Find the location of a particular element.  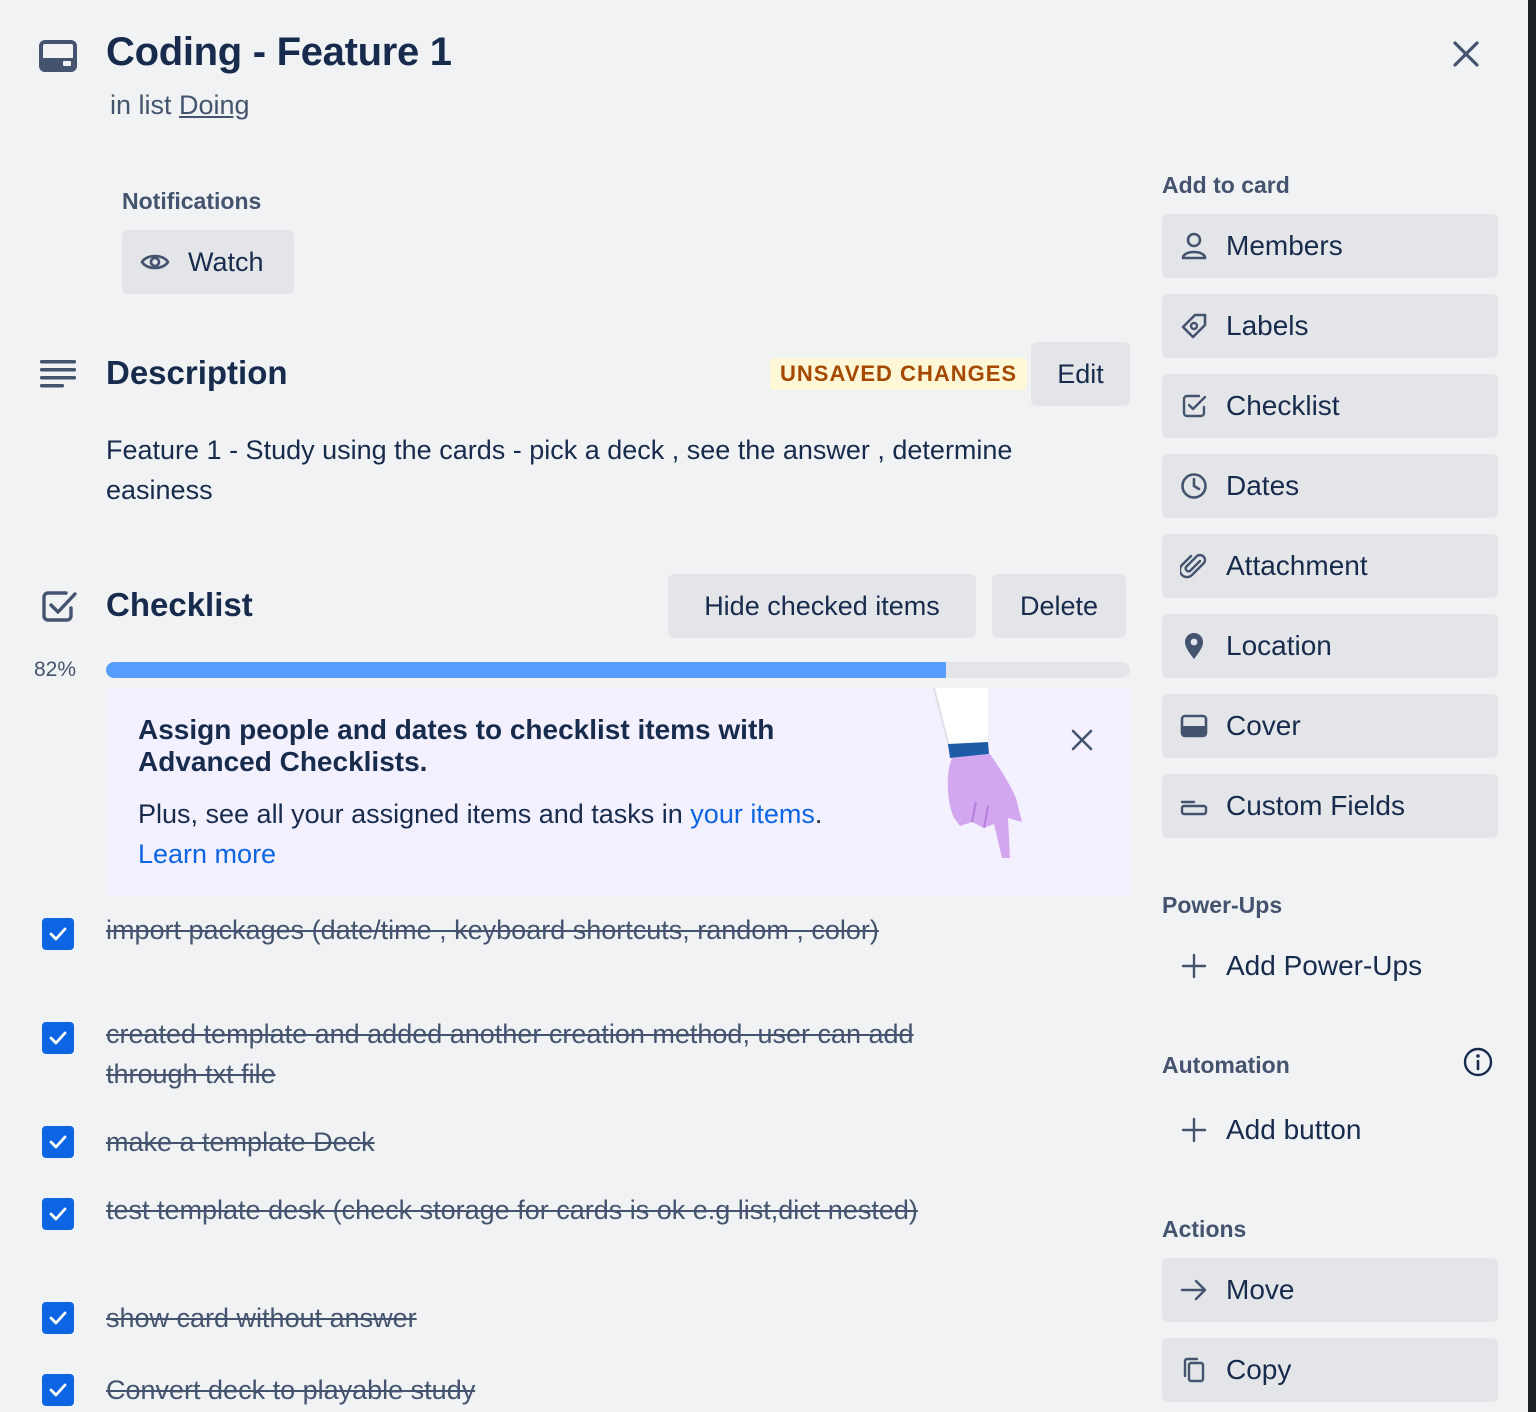

watch-button: Watch is located at coordinates (208, 262).